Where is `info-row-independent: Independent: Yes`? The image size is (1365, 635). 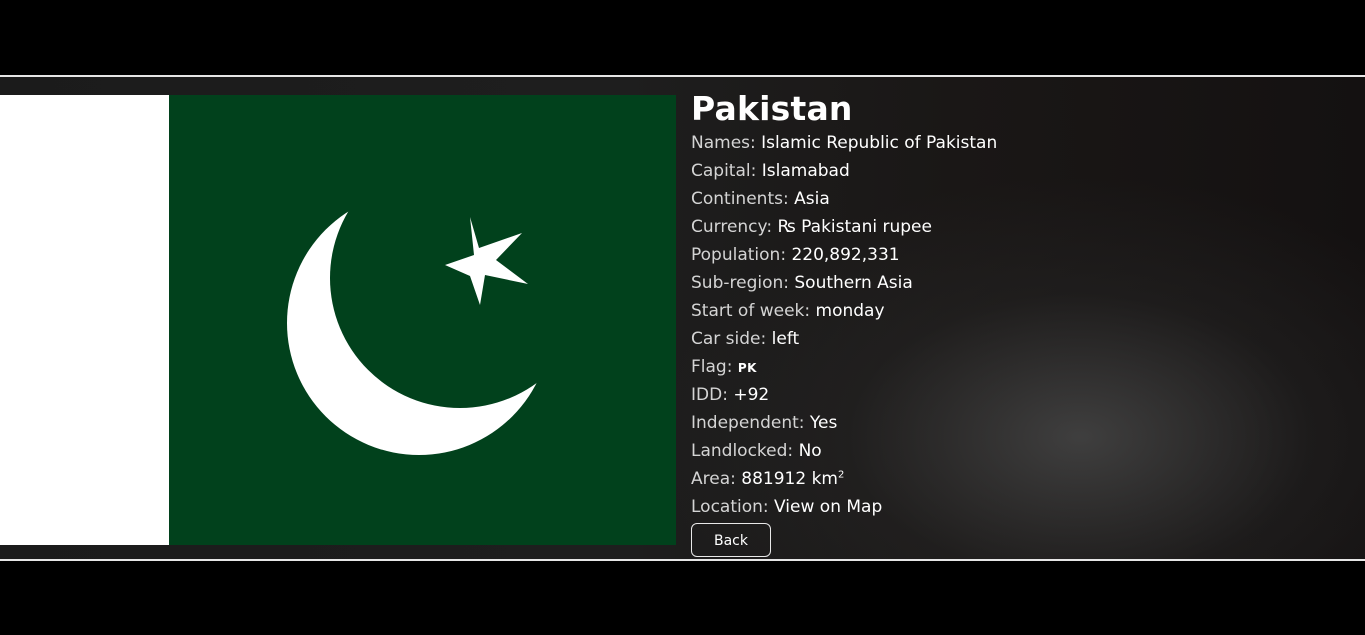 info-row-independent: Independent: Yes is located at coordinates (844, 423).